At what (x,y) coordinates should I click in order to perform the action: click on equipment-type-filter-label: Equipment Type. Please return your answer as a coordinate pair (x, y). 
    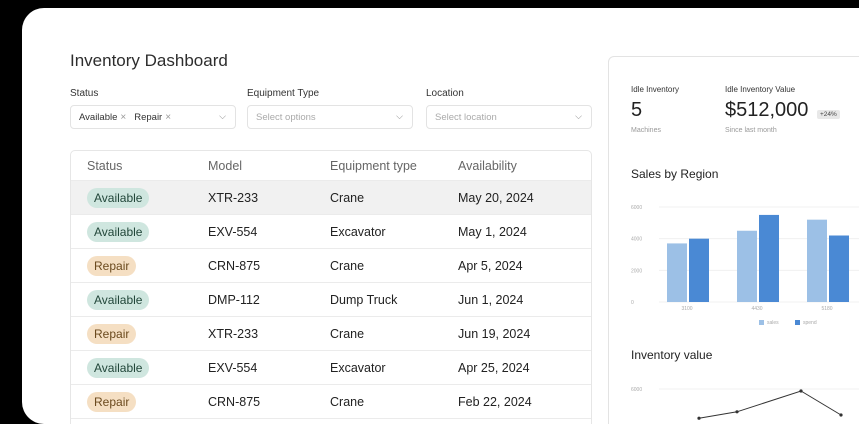
    Looking at the image, I should click on (283, 93).